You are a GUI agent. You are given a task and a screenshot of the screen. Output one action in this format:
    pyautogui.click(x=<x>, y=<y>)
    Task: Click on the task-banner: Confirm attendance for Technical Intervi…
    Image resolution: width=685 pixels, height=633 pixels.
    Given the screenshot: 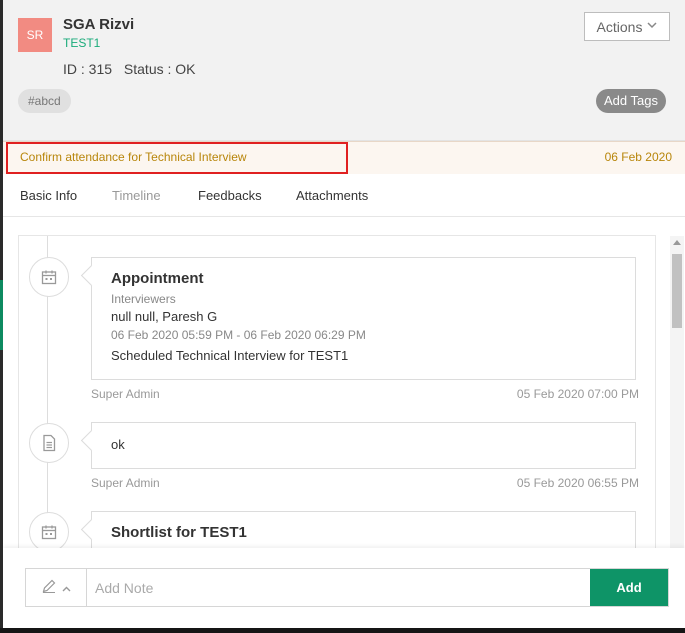 What is the action you would take?
    pyautogui.click(x=344, y=157)
    